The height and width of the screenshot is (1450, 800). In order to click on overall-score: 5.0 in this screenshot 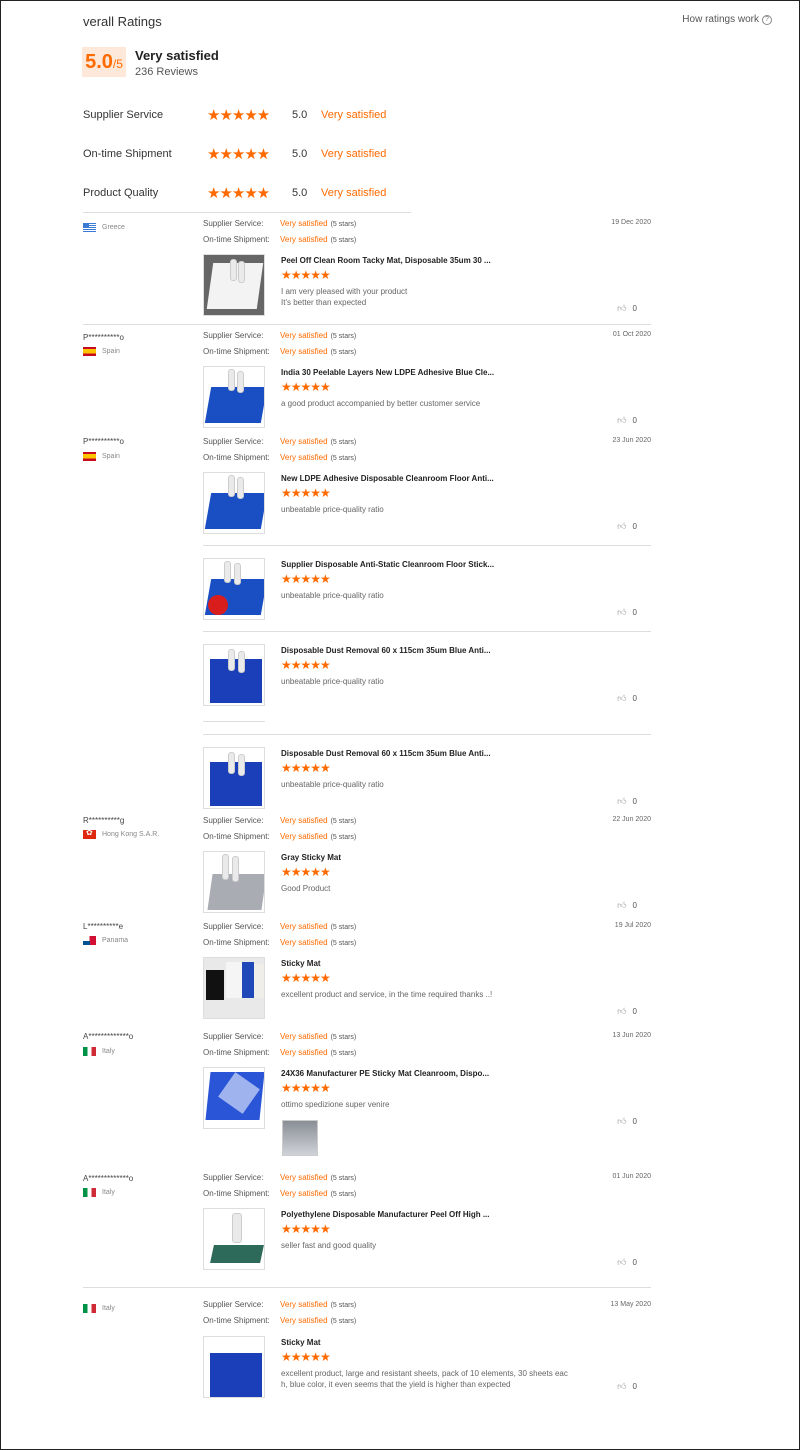, I will do `click(99, 62)`.